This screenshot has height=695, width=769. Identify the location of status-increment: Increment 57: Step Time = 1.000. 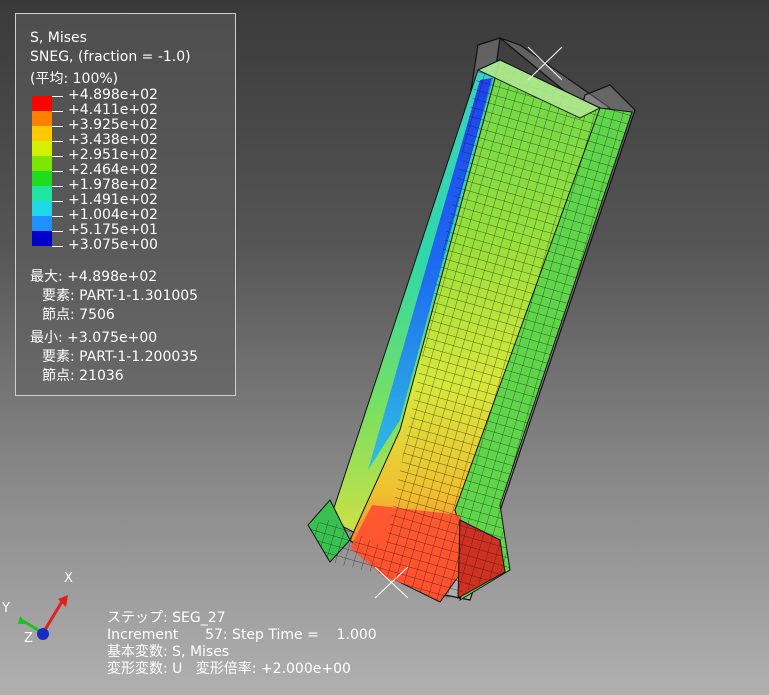
(242, 635).